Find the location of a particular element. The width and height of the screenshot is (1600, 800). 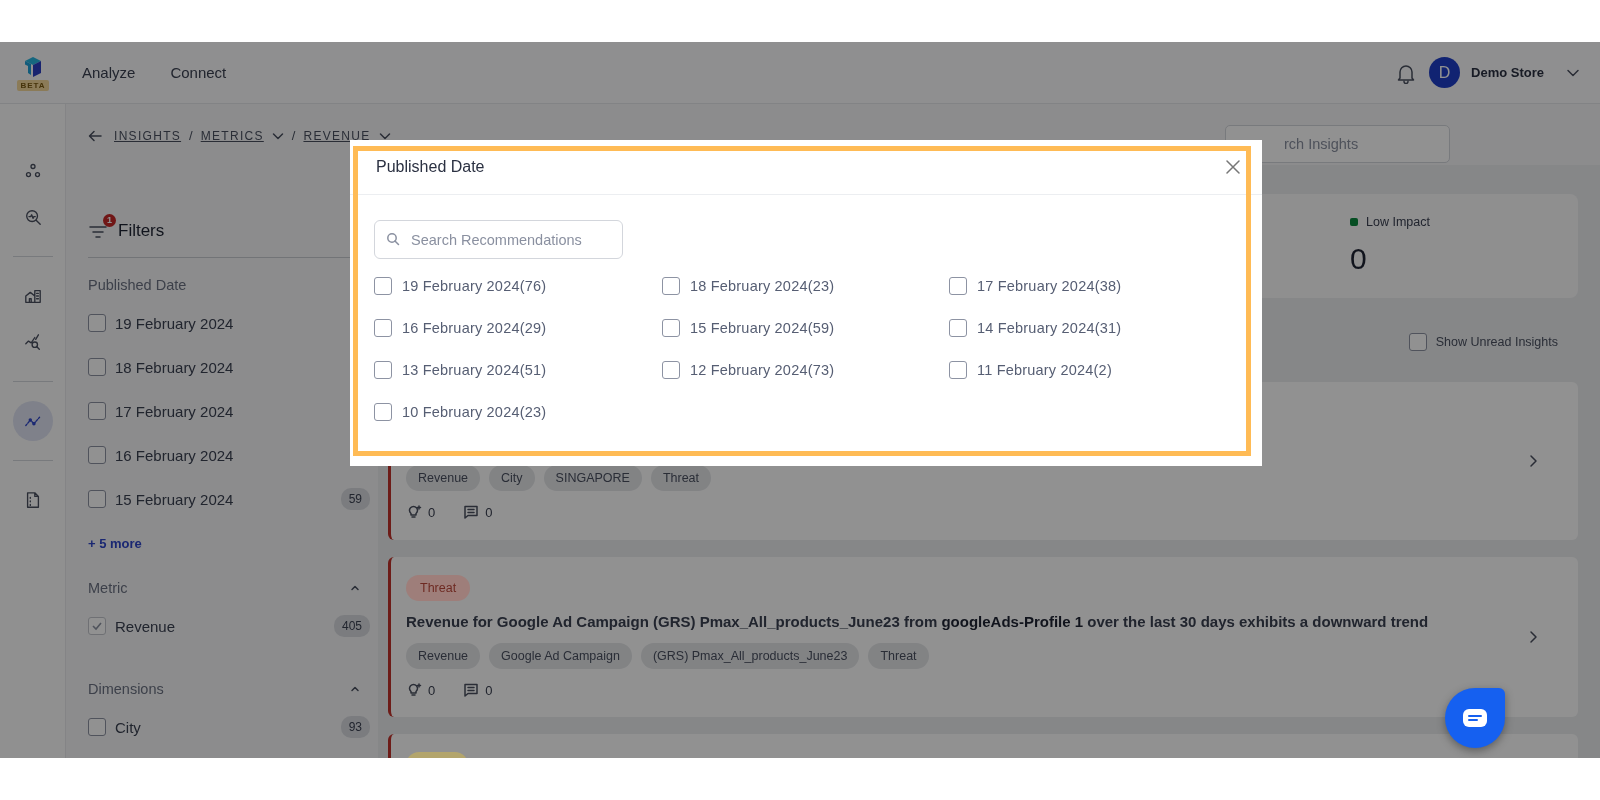

option-label: 16 February 2024 is located at coordinates (174, 455).